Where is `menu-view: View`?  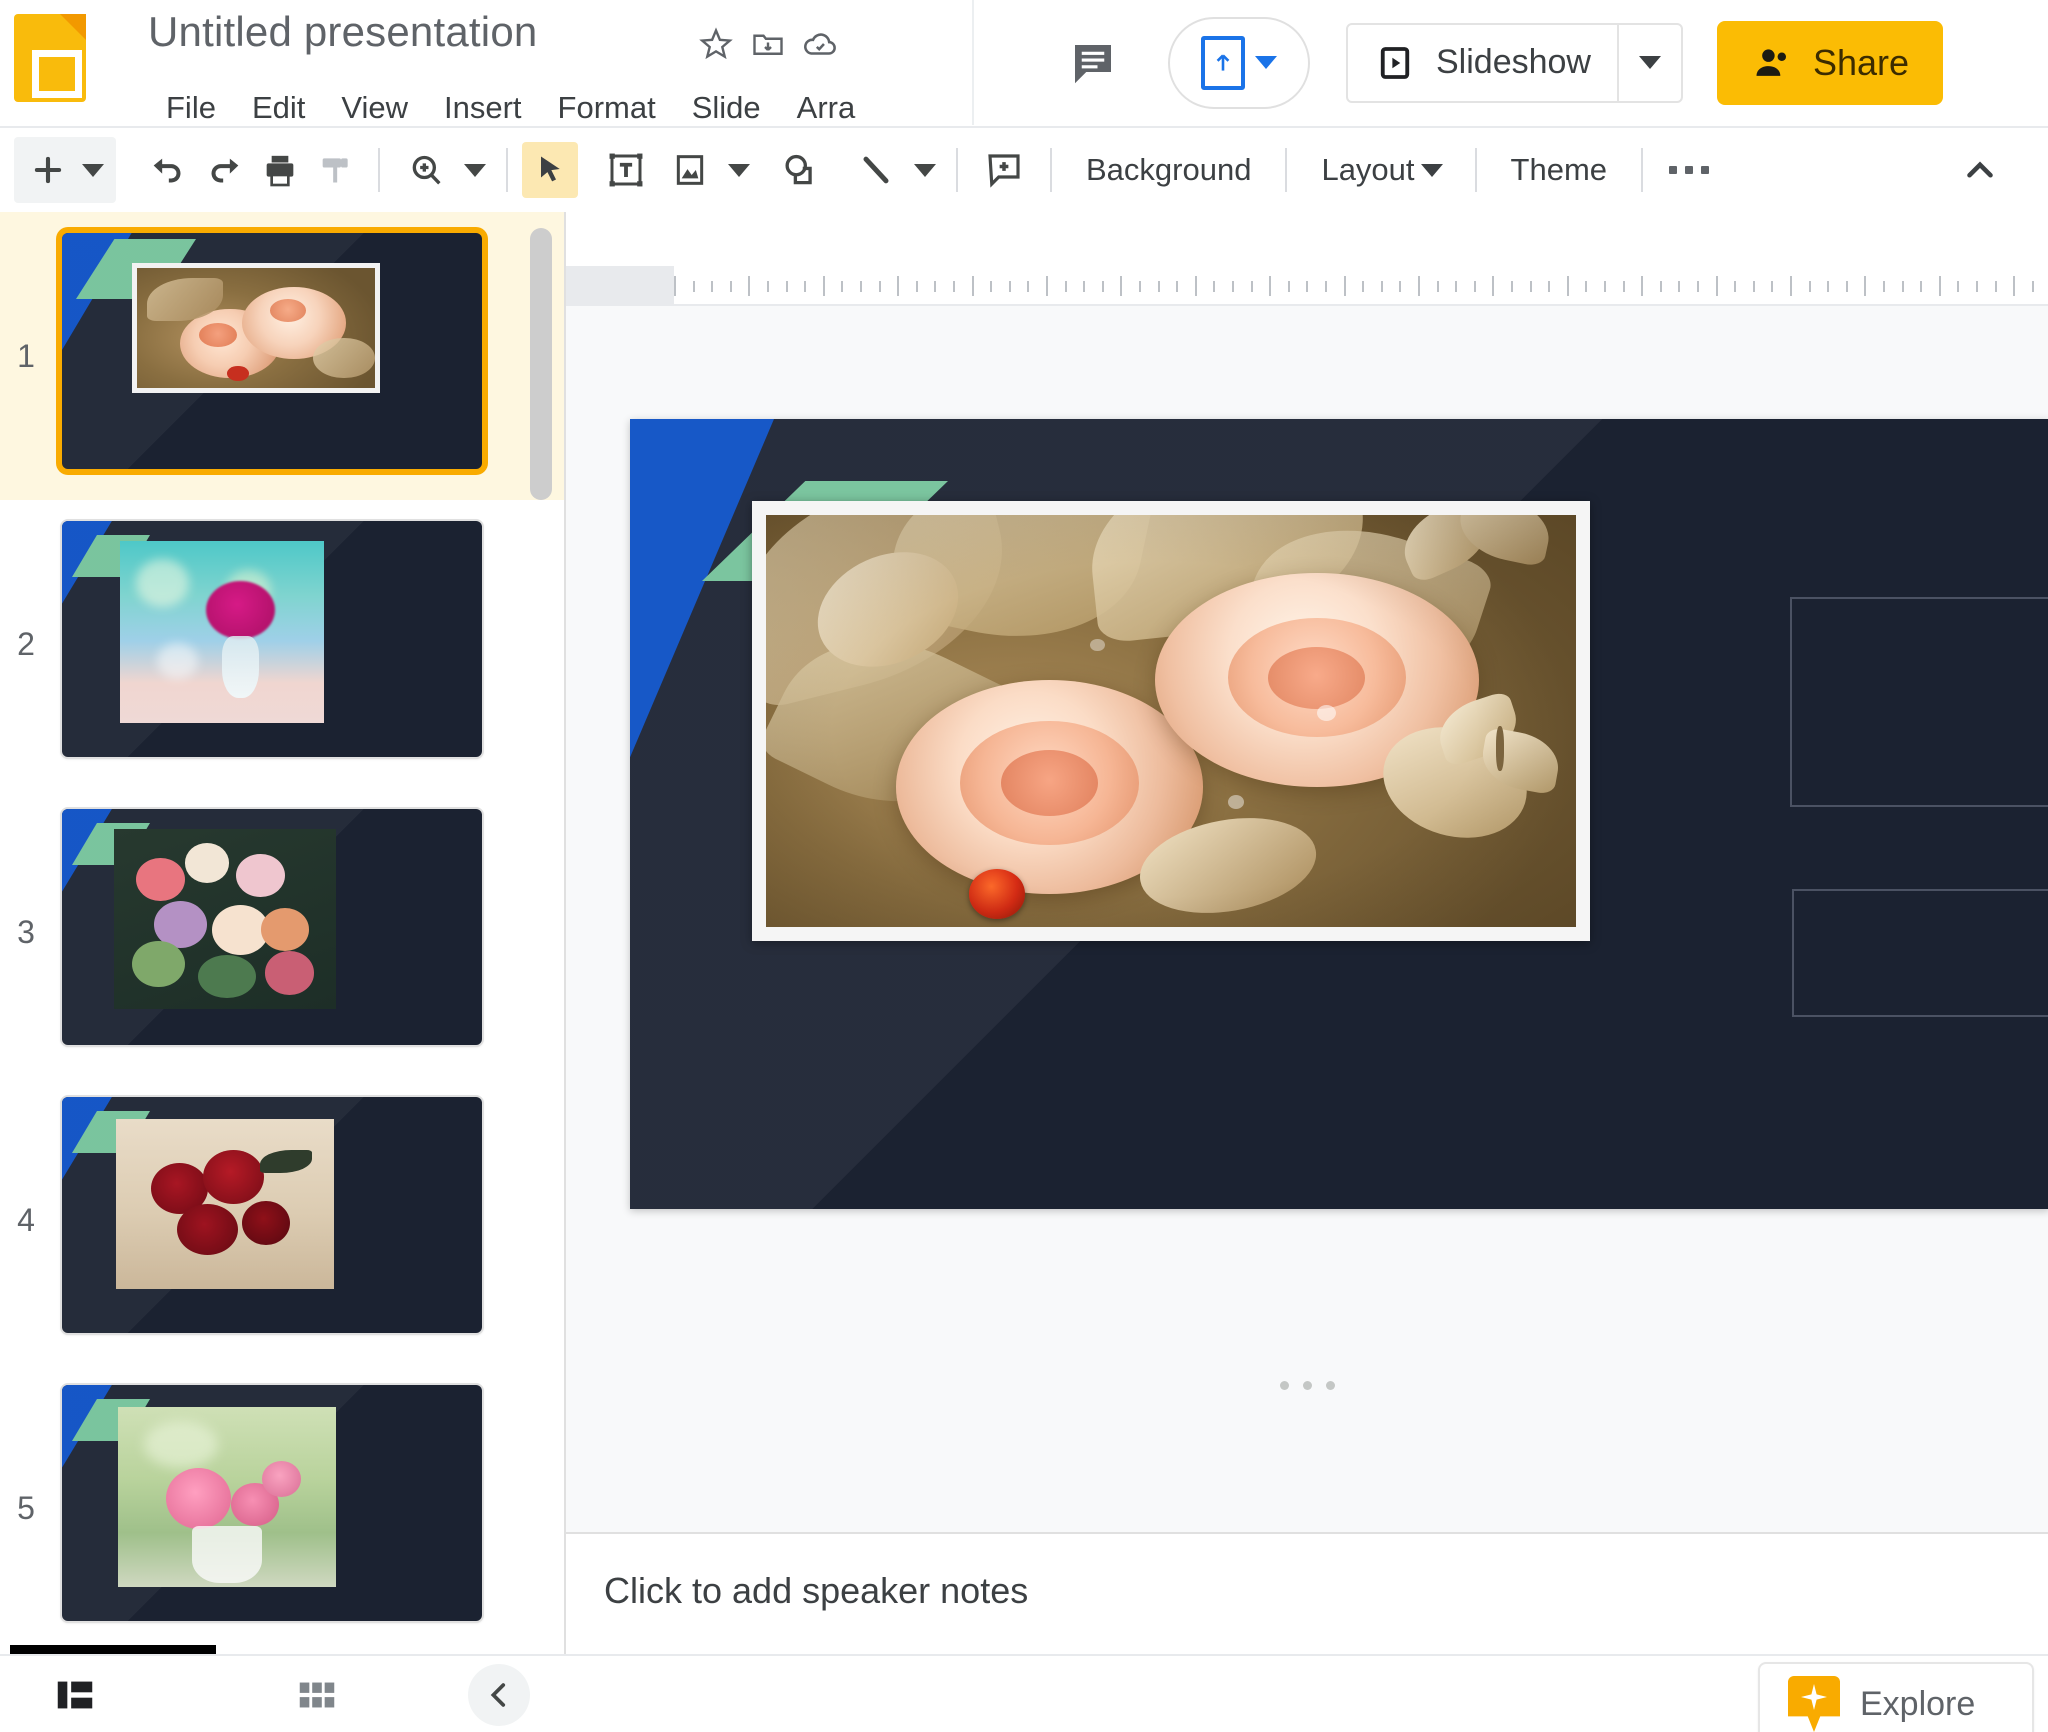
menu-view: View is located at coordinates (374, 108).